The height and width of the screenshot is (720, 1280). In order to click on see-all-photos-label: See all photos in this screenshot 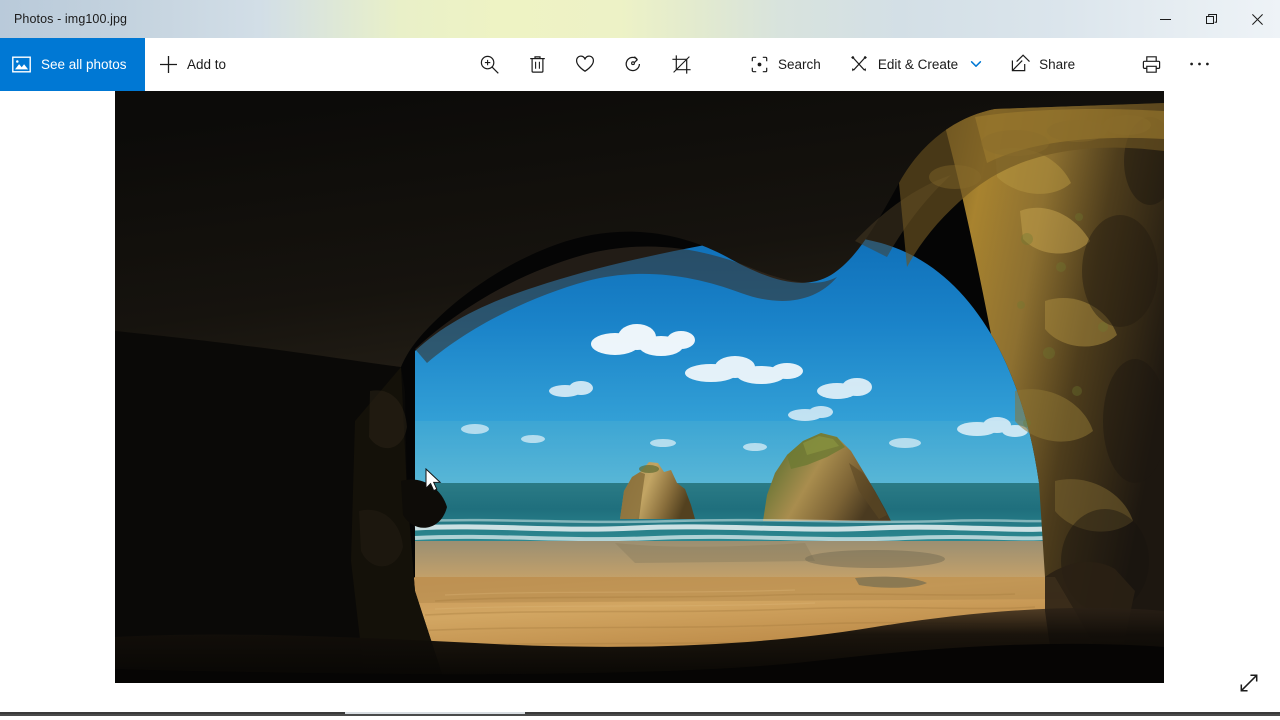, I will do `click(84, 64)`.